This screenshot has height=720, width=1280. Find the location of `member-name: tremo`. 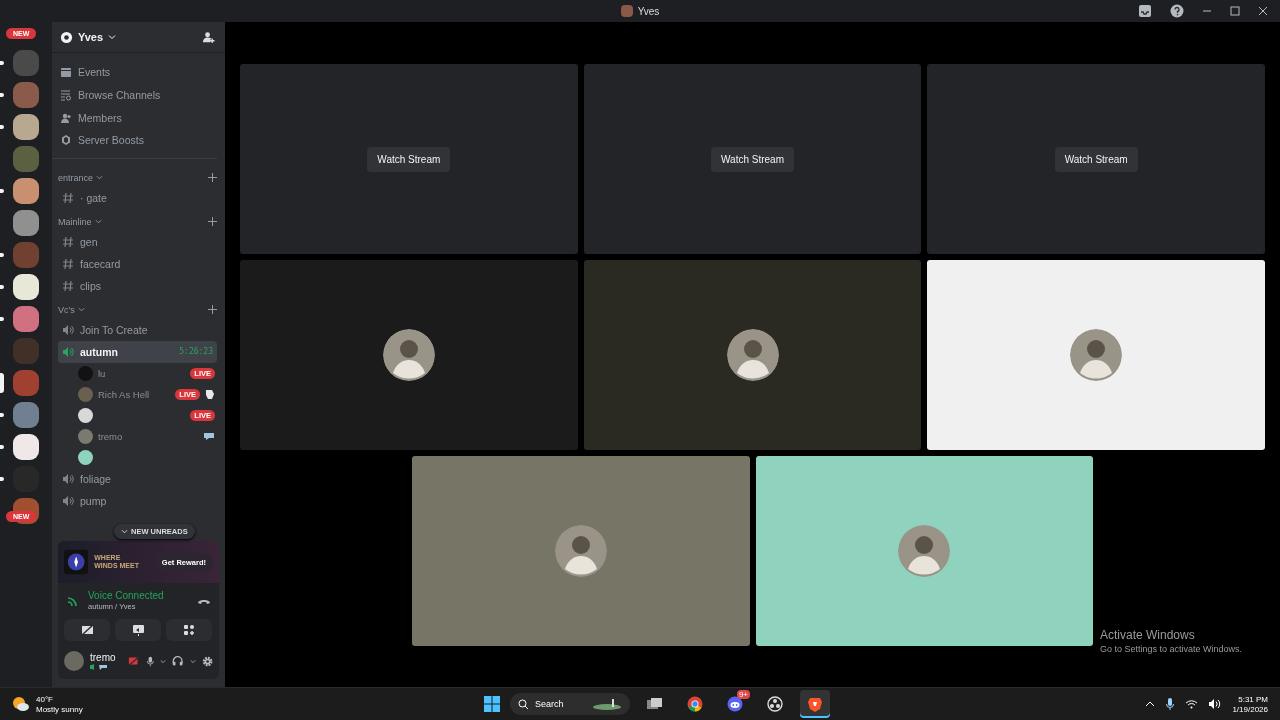

member-name: tremo is located at coordinates (110, 436).